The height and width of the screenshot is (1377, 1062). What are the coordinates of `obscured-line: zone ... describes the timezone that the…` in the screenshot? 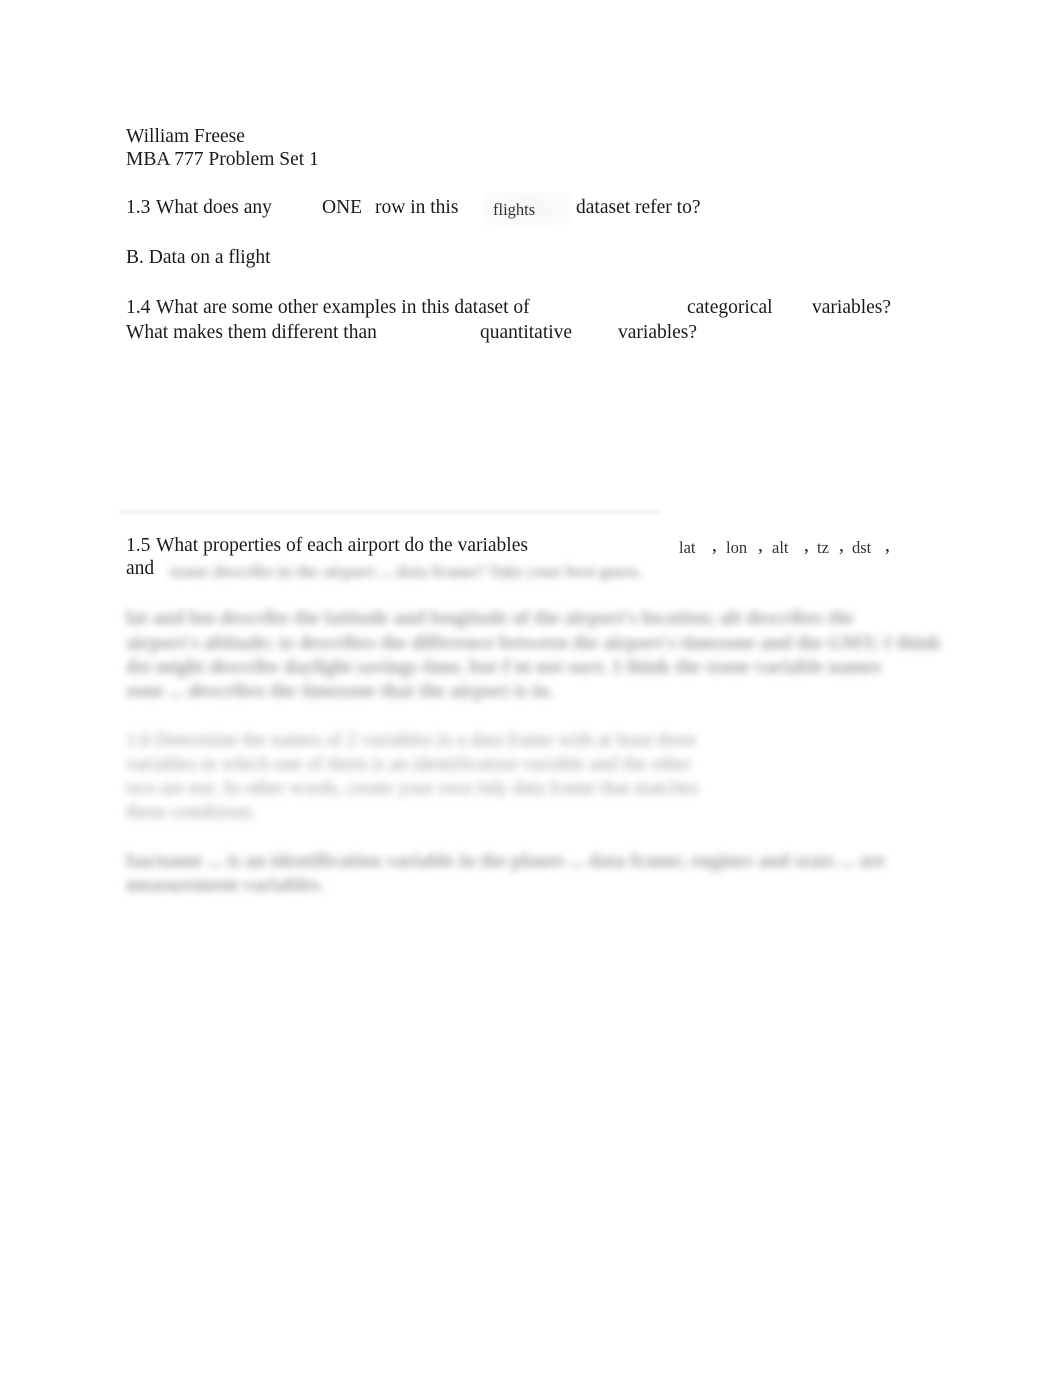 It's located at (340, 691).